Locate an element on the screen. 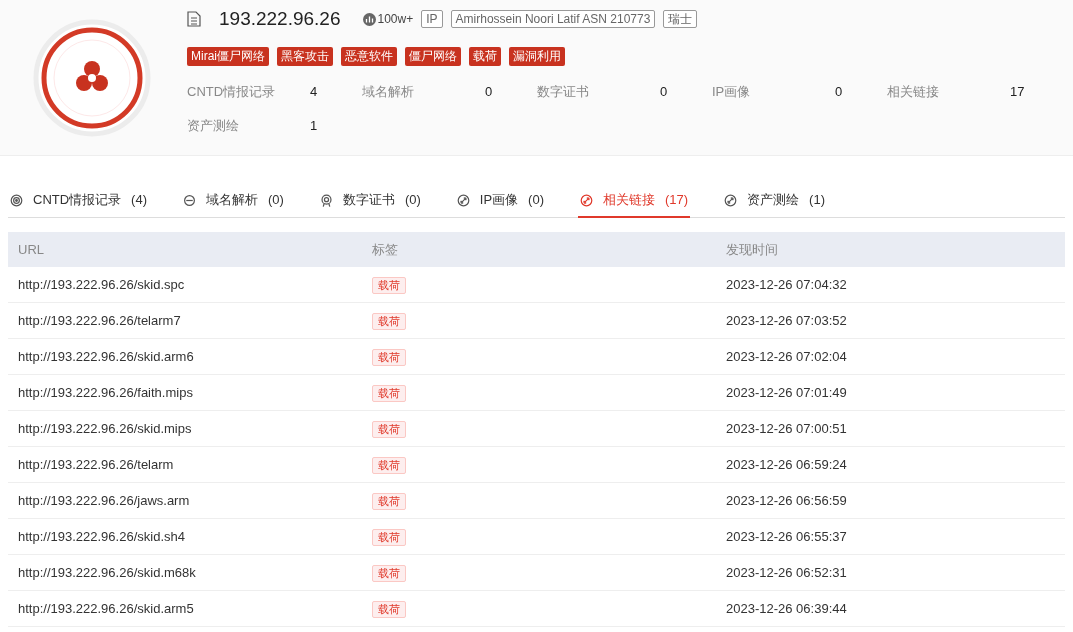 The image size is (1073, 632). time-cell-text: 2023-12-26 06:59:24 is located at coordinates (786, 464).